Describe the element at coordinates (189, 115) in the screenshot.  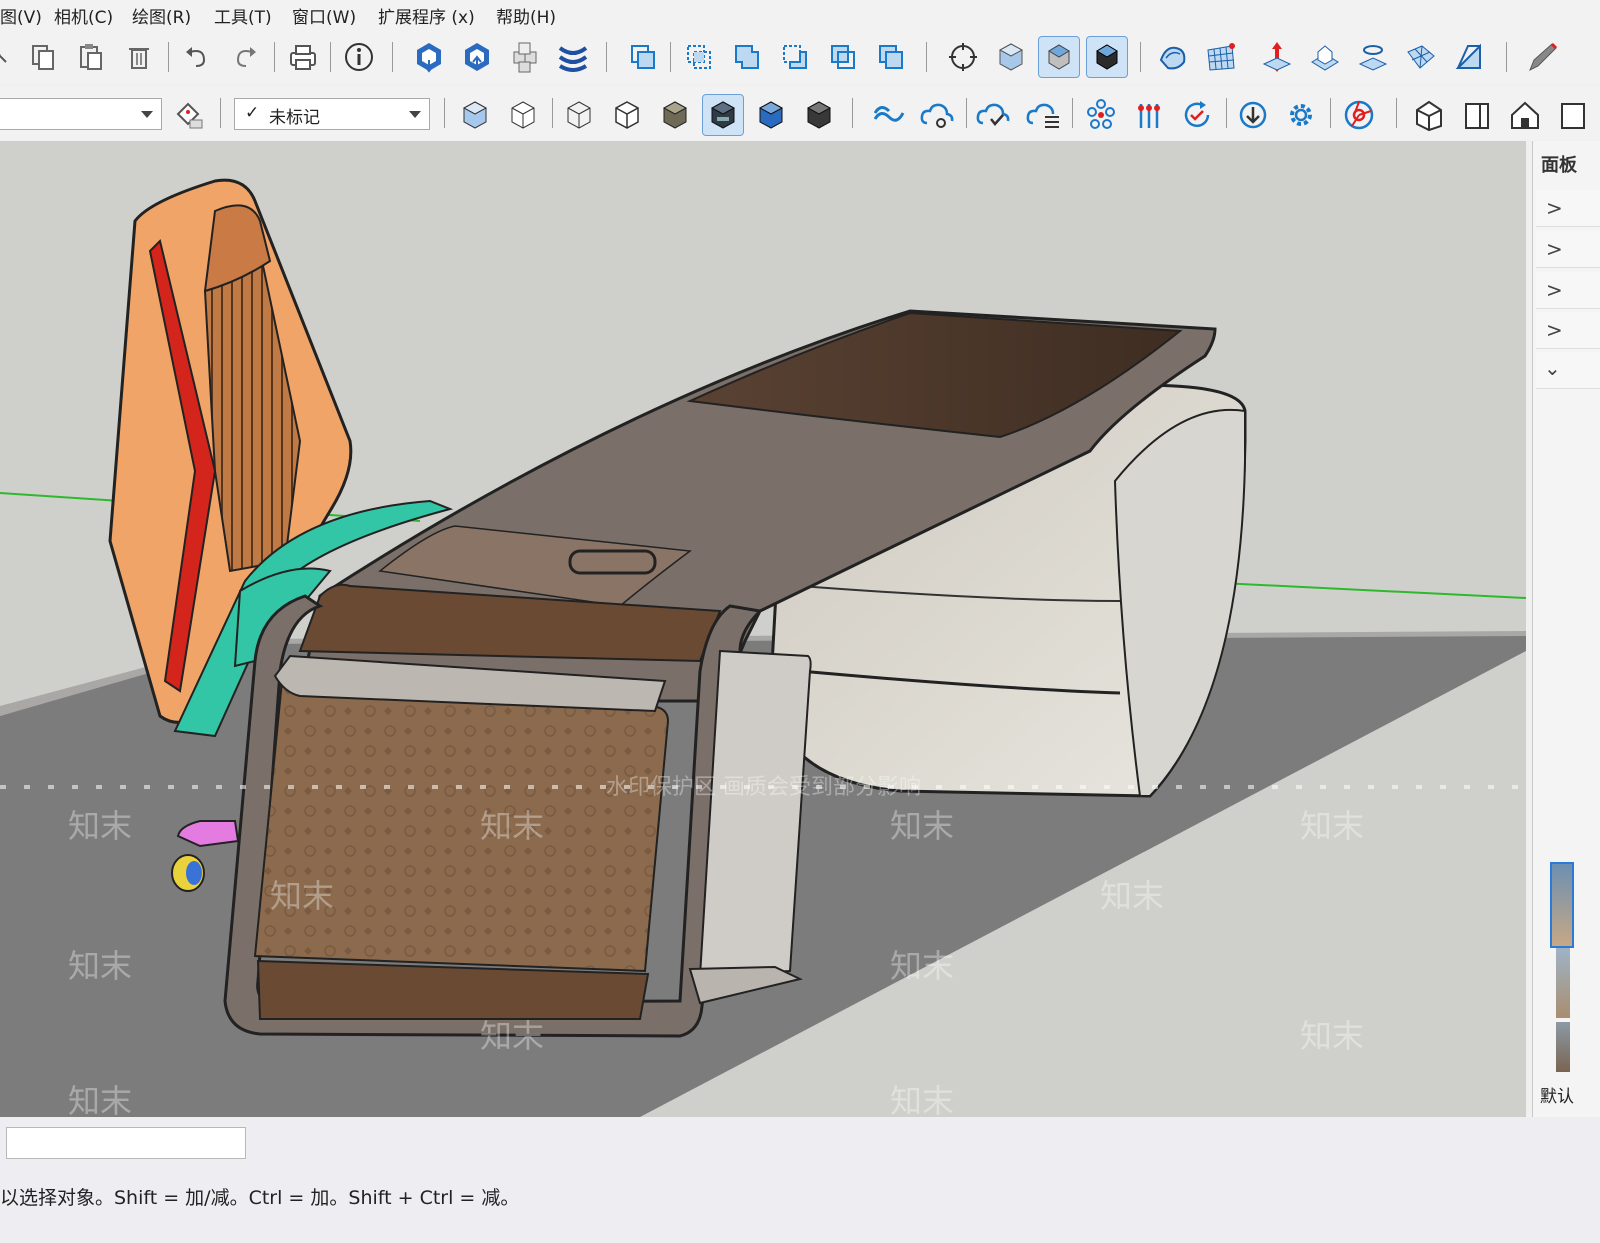
I see `tag-tool-icon` at that location.